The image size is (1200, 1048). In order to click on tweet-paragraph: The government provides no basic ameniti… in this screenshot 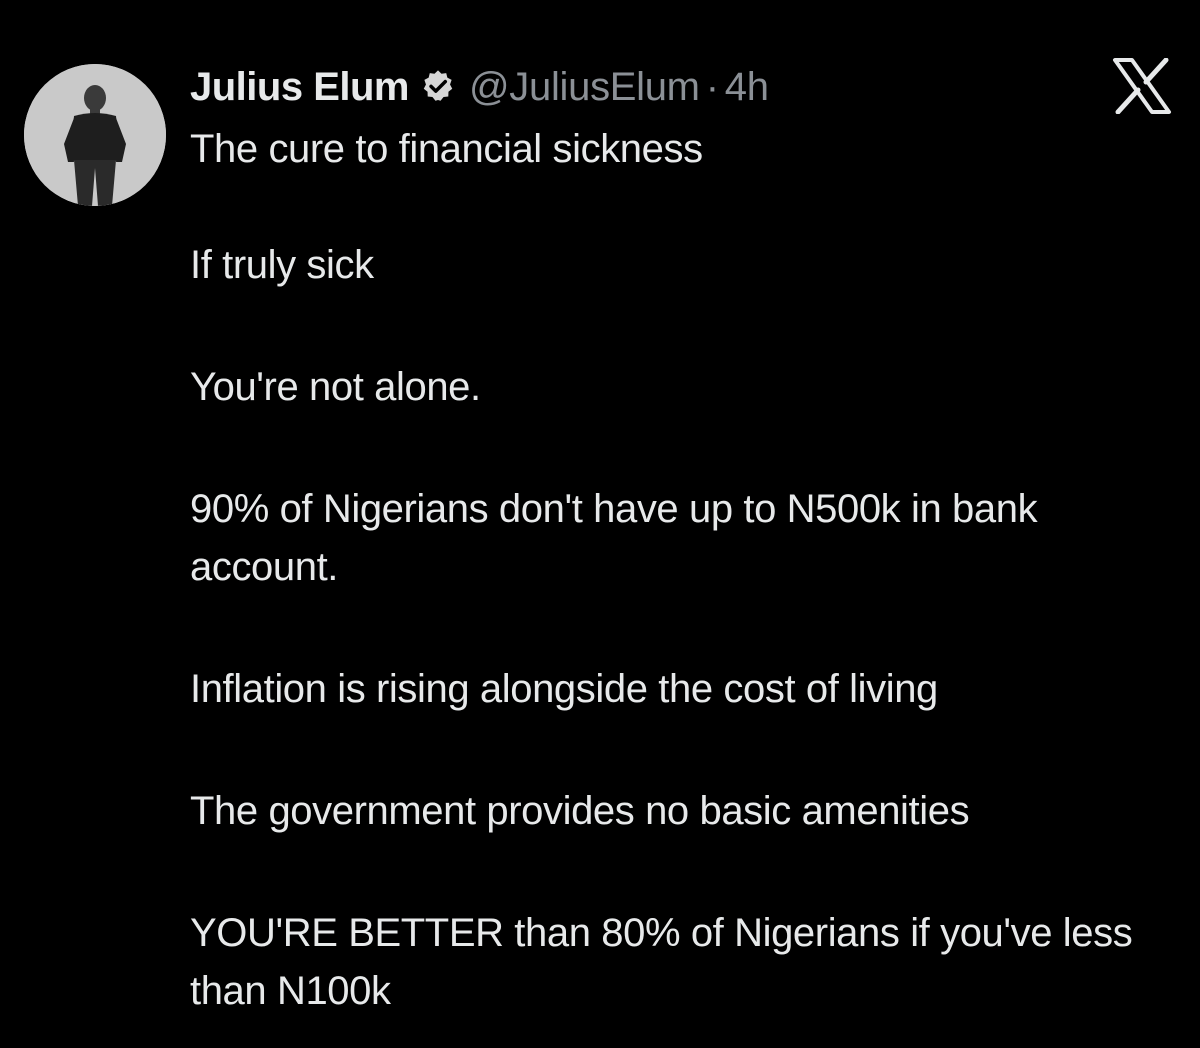, I will do `click(580, 811)`.